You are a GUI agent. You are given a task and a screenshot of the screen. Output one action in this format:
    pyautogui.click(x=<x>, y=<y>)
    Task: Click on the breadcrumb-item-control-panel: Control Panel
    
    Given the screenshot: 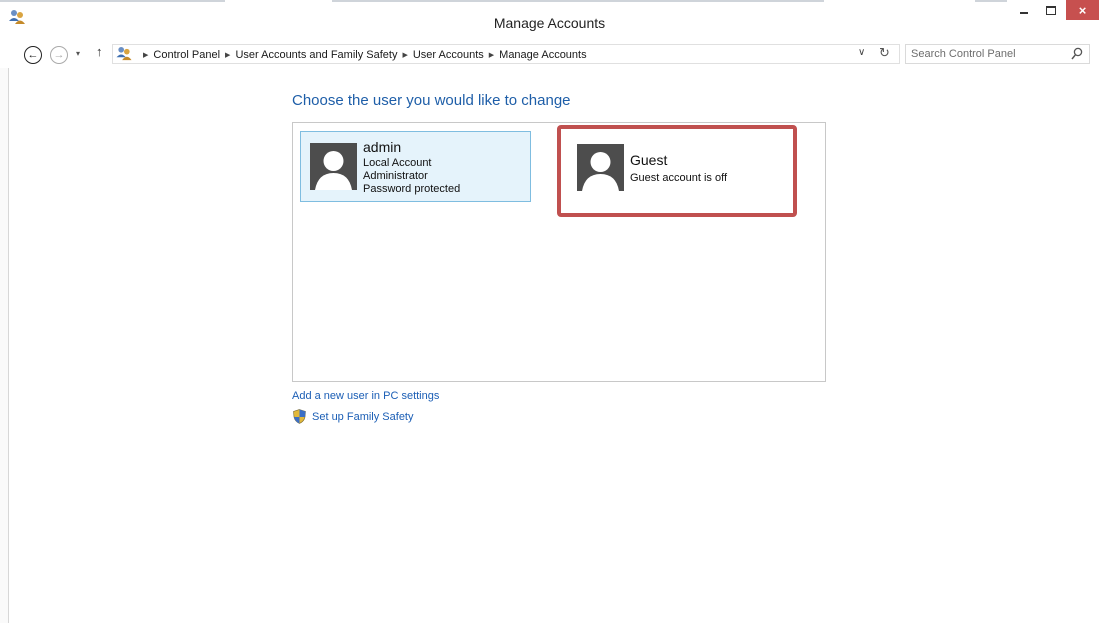 What is the action you would take?
    pyautogui.click(x=186, y=55)
    